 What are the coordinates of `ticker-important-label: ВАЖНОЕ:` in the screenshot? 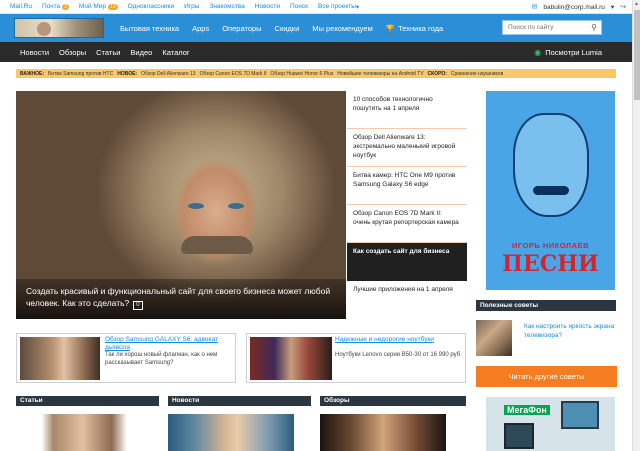 It's located at (32, 73).